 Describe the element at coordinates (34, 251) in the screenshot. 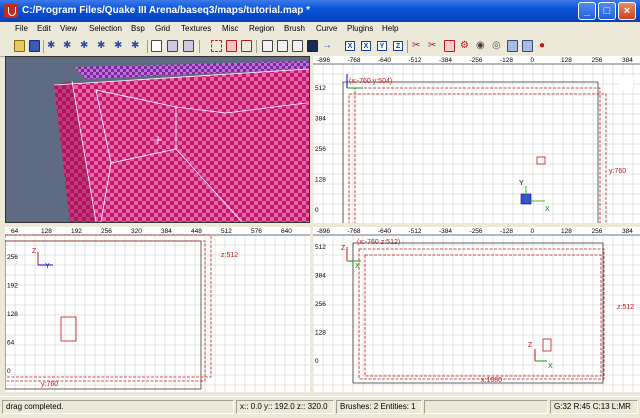

I see `axis-z-label: Z` at that location.